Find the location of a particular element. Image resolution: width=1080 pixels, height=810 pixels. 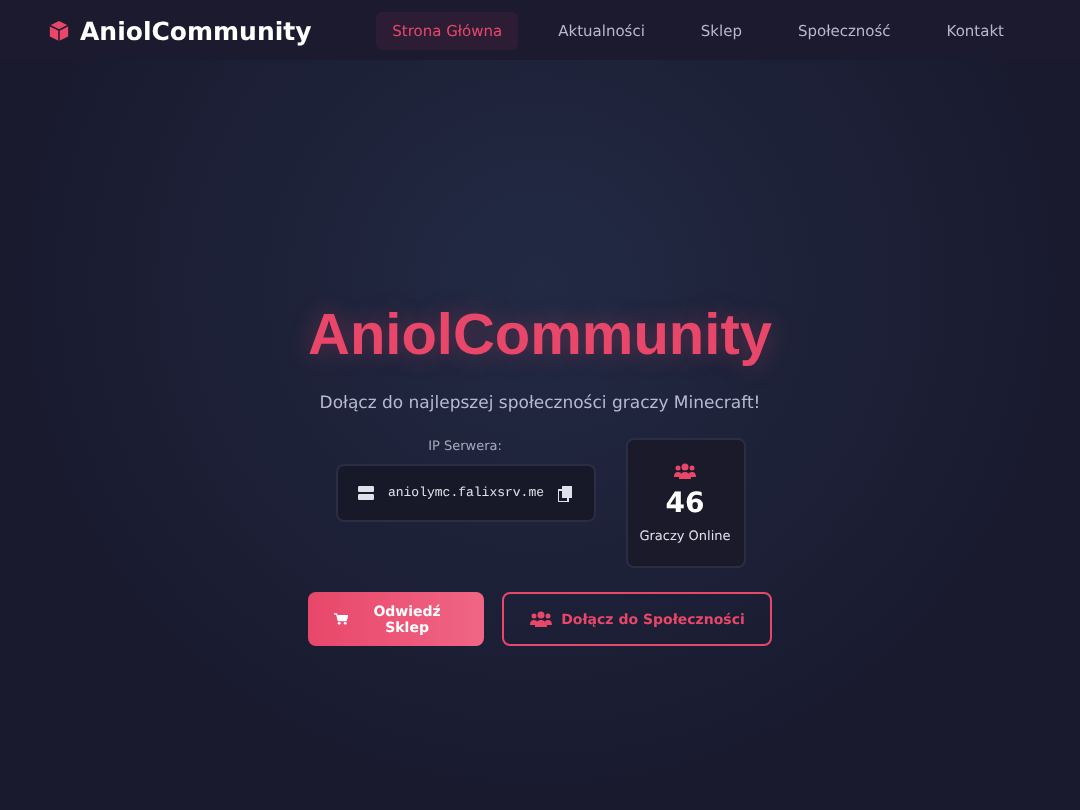

copy-icon is located at coordinates (565, 493).